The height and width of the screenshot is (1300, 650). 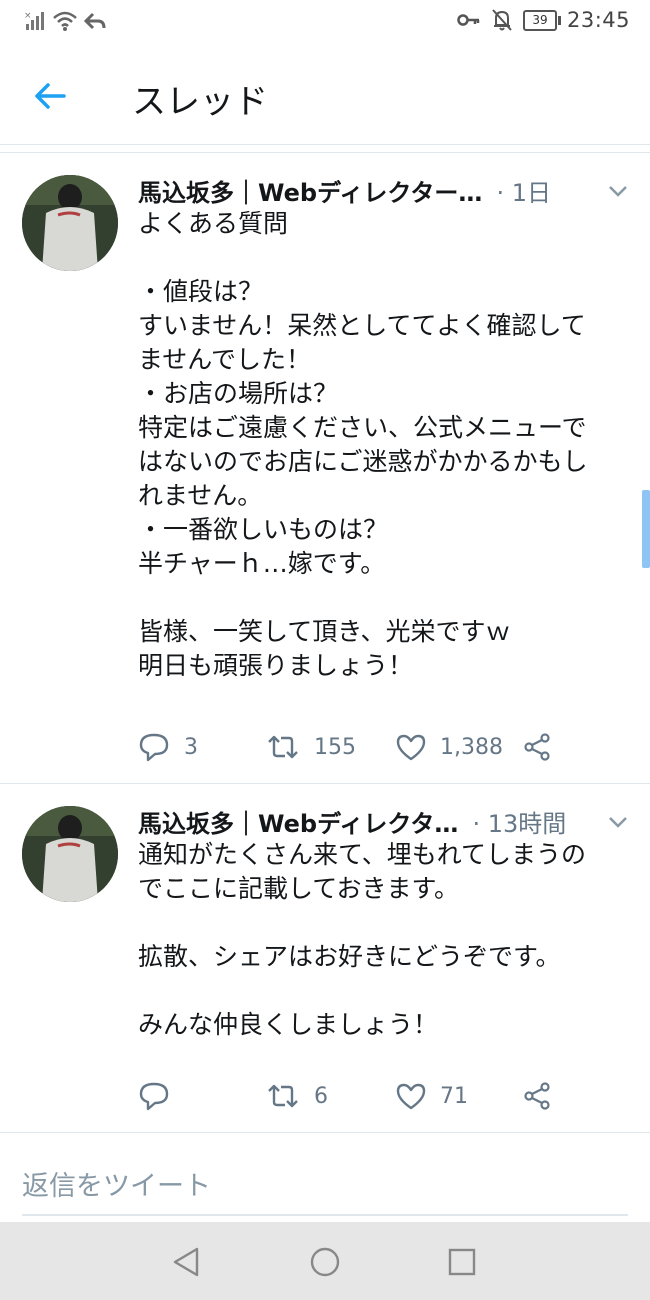 I want to click on battery-icon: 39, so click(x=541, y=20).